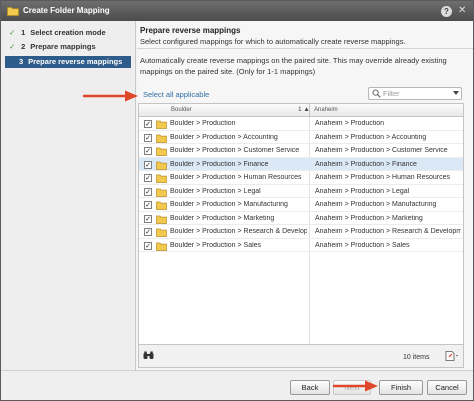  What do you see at coordinates (309, 110) in the screenshot?
I see `column-divider` at bounding box center [309, 110].